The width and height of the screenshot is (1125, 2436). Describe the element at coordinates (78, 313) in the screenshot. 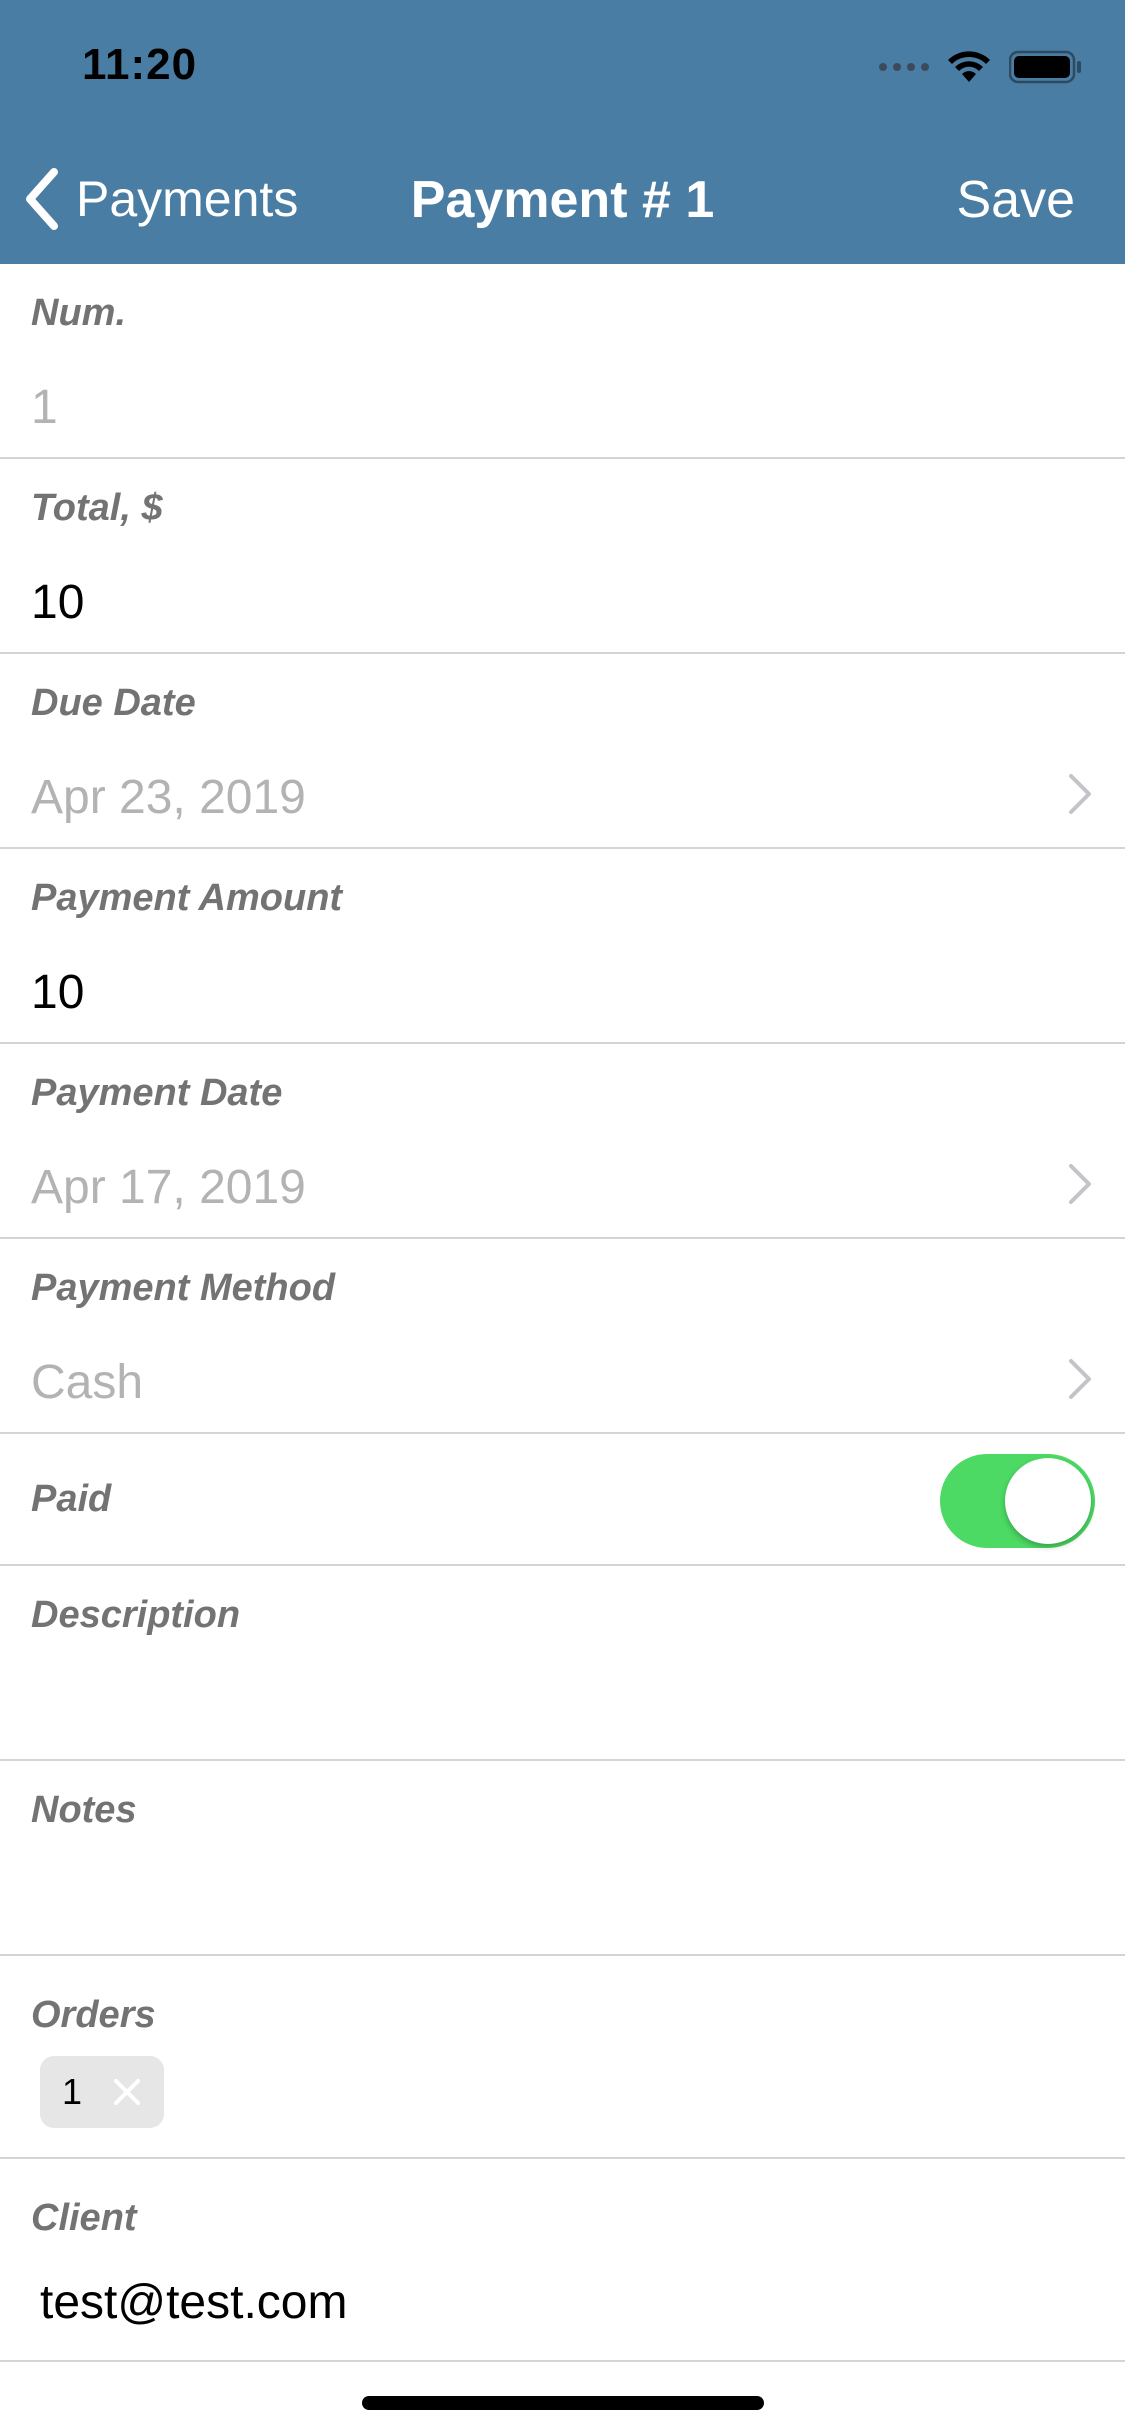

I see `field-label-num: Num.` at that location.